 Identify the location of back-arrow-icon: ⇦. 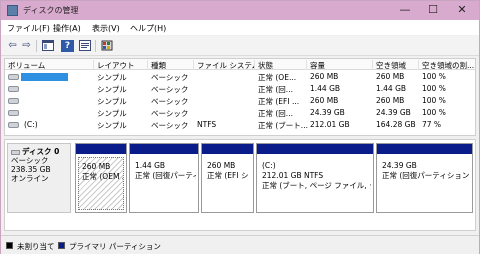
(12, 46).